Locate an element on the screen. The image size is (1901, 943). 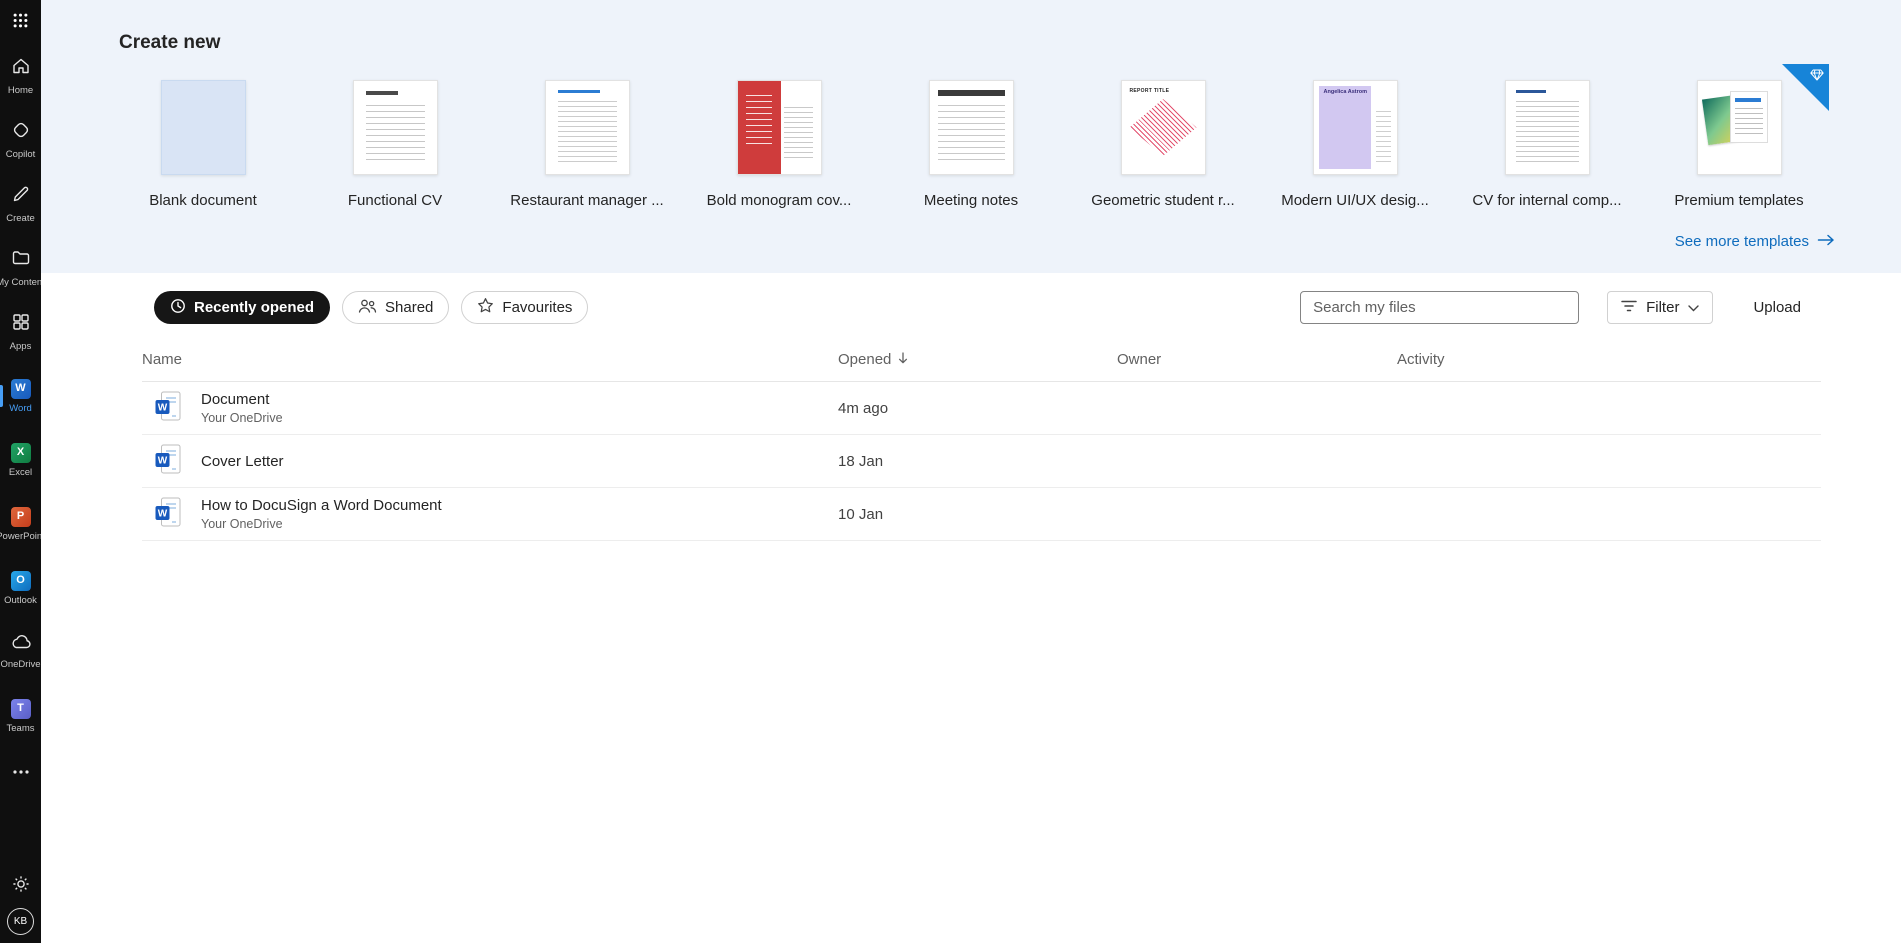
sidebar-item-label: Home is located at coordinates (20, 91).